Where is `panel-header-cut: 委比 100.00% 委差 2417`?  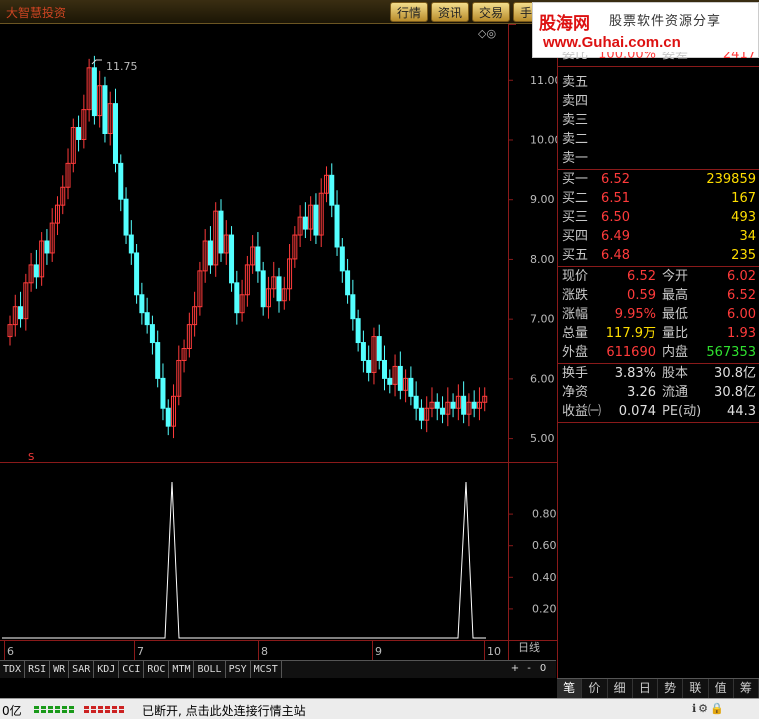
panel-header-cut: 委比 100.00% 委差 2417 is located at coordinates (659, 57).